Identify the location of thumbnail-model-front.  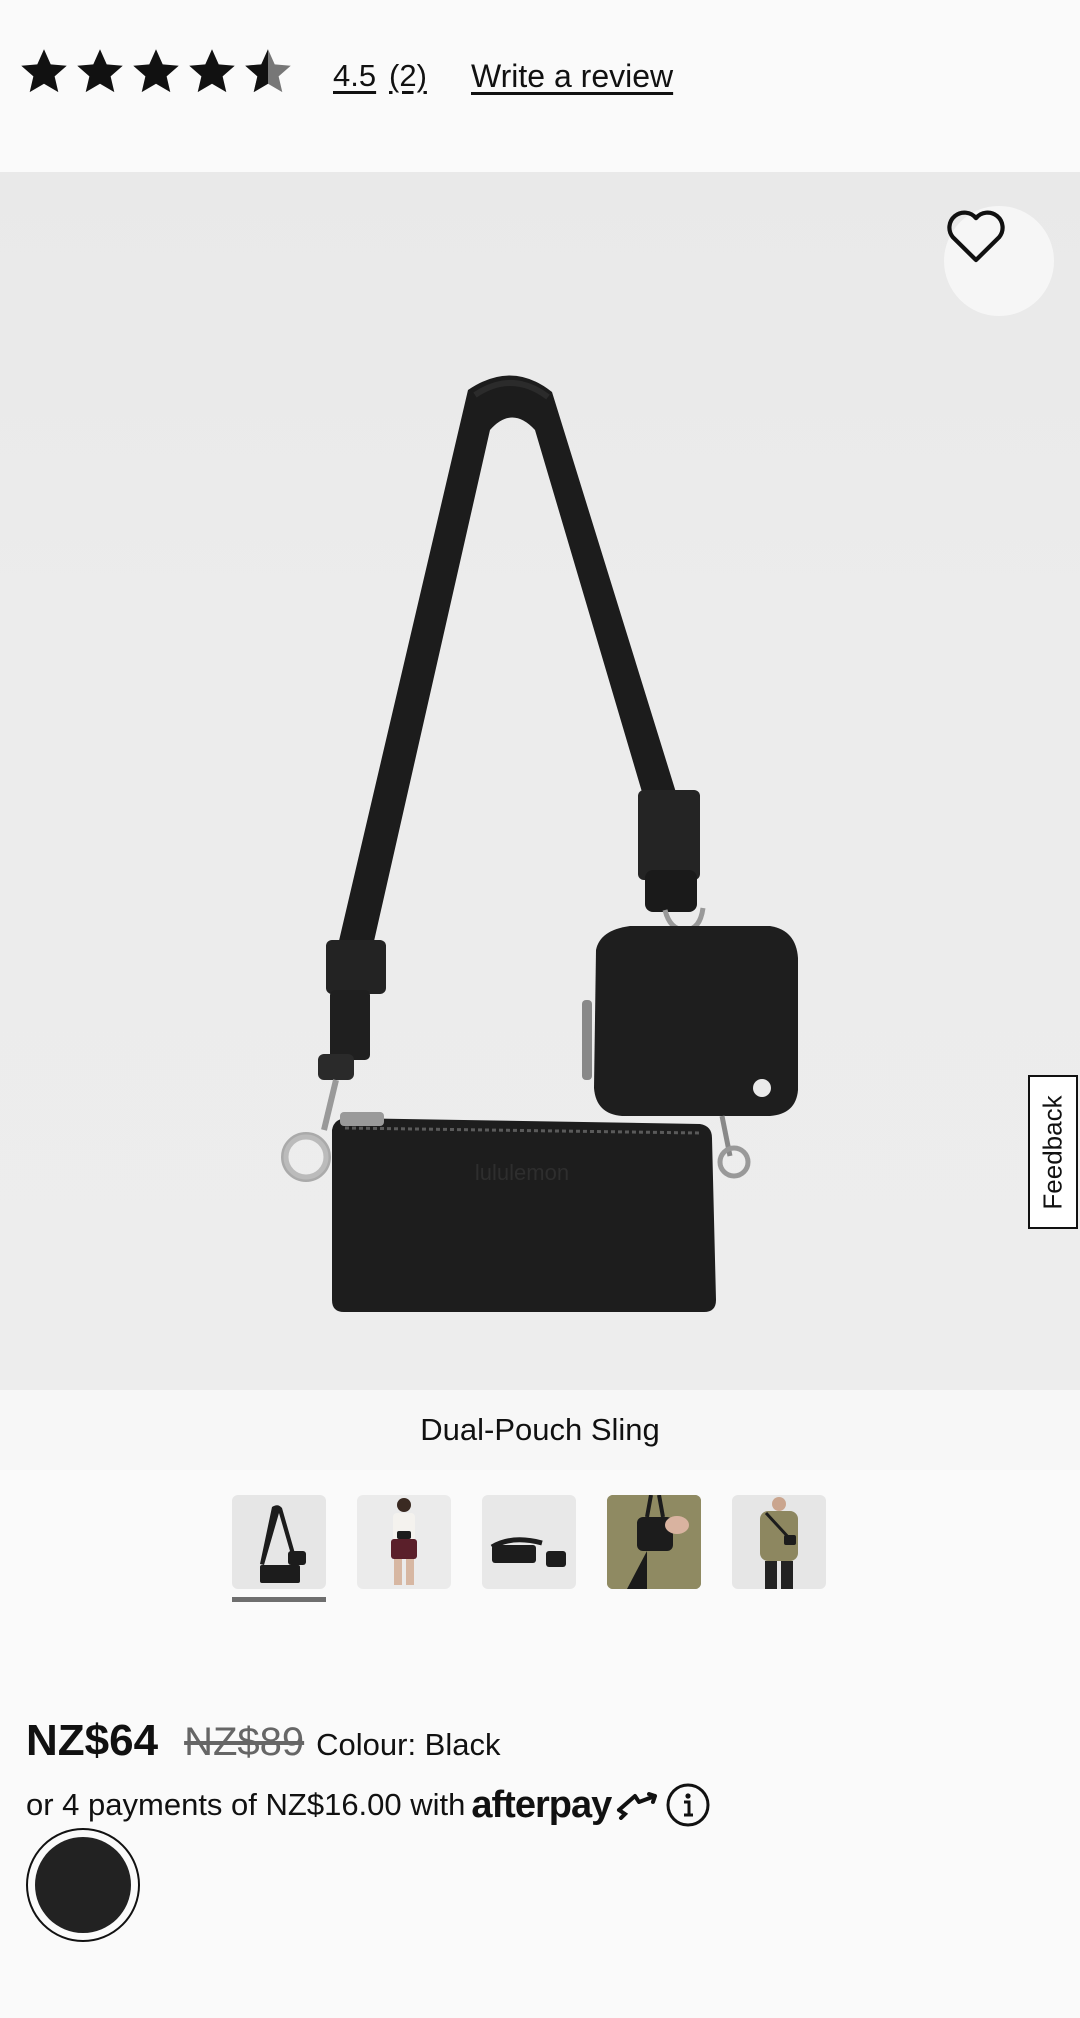
(404, 1542).